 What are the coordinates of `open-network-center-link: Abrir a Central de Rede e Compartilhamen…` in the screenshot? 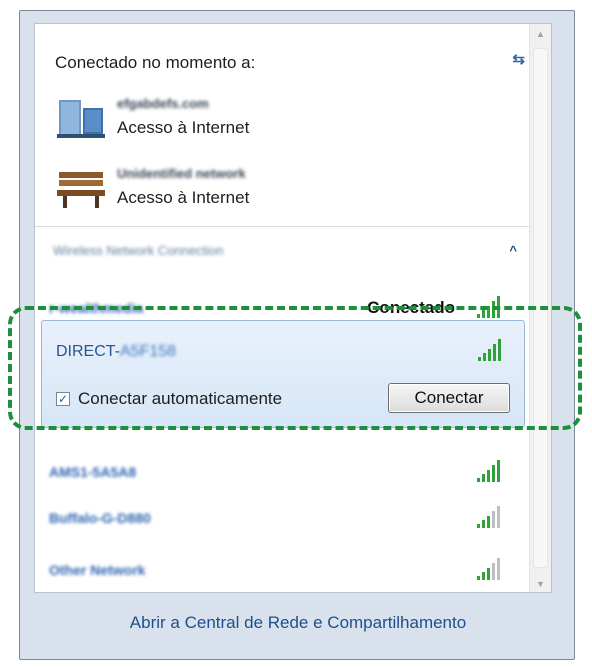 It's located at (298, 623).